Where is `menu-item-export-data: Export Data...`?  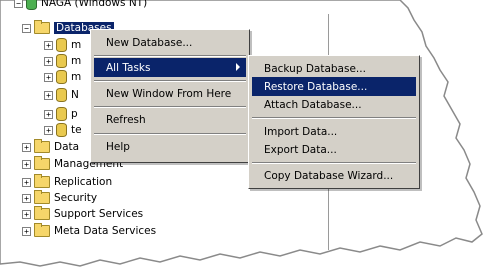 menu-item-export-data: Export Data... is located at coordinates (334, 149).